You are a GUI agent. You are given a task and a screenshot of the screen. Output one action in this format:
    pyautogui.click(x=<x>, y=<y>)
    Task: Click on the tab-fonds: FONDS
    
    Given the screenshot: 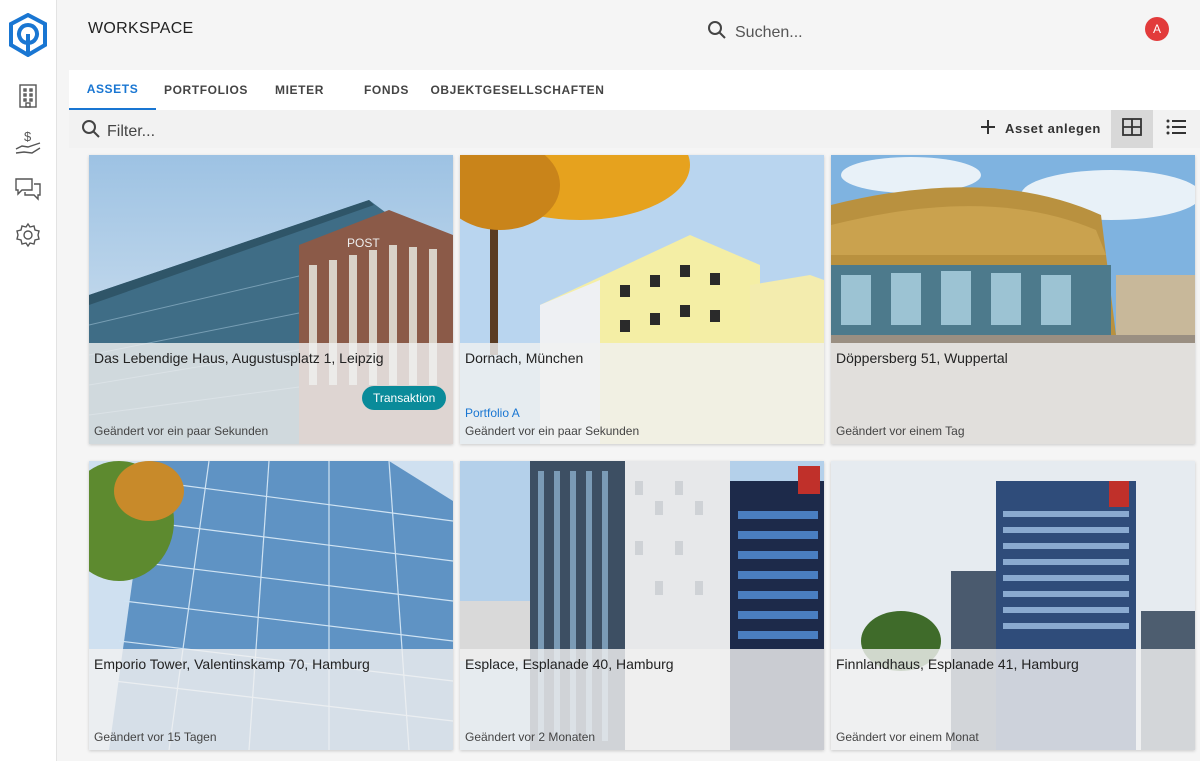 What is the action you would take?
    pyautogui.click(x=386, y=90)
    